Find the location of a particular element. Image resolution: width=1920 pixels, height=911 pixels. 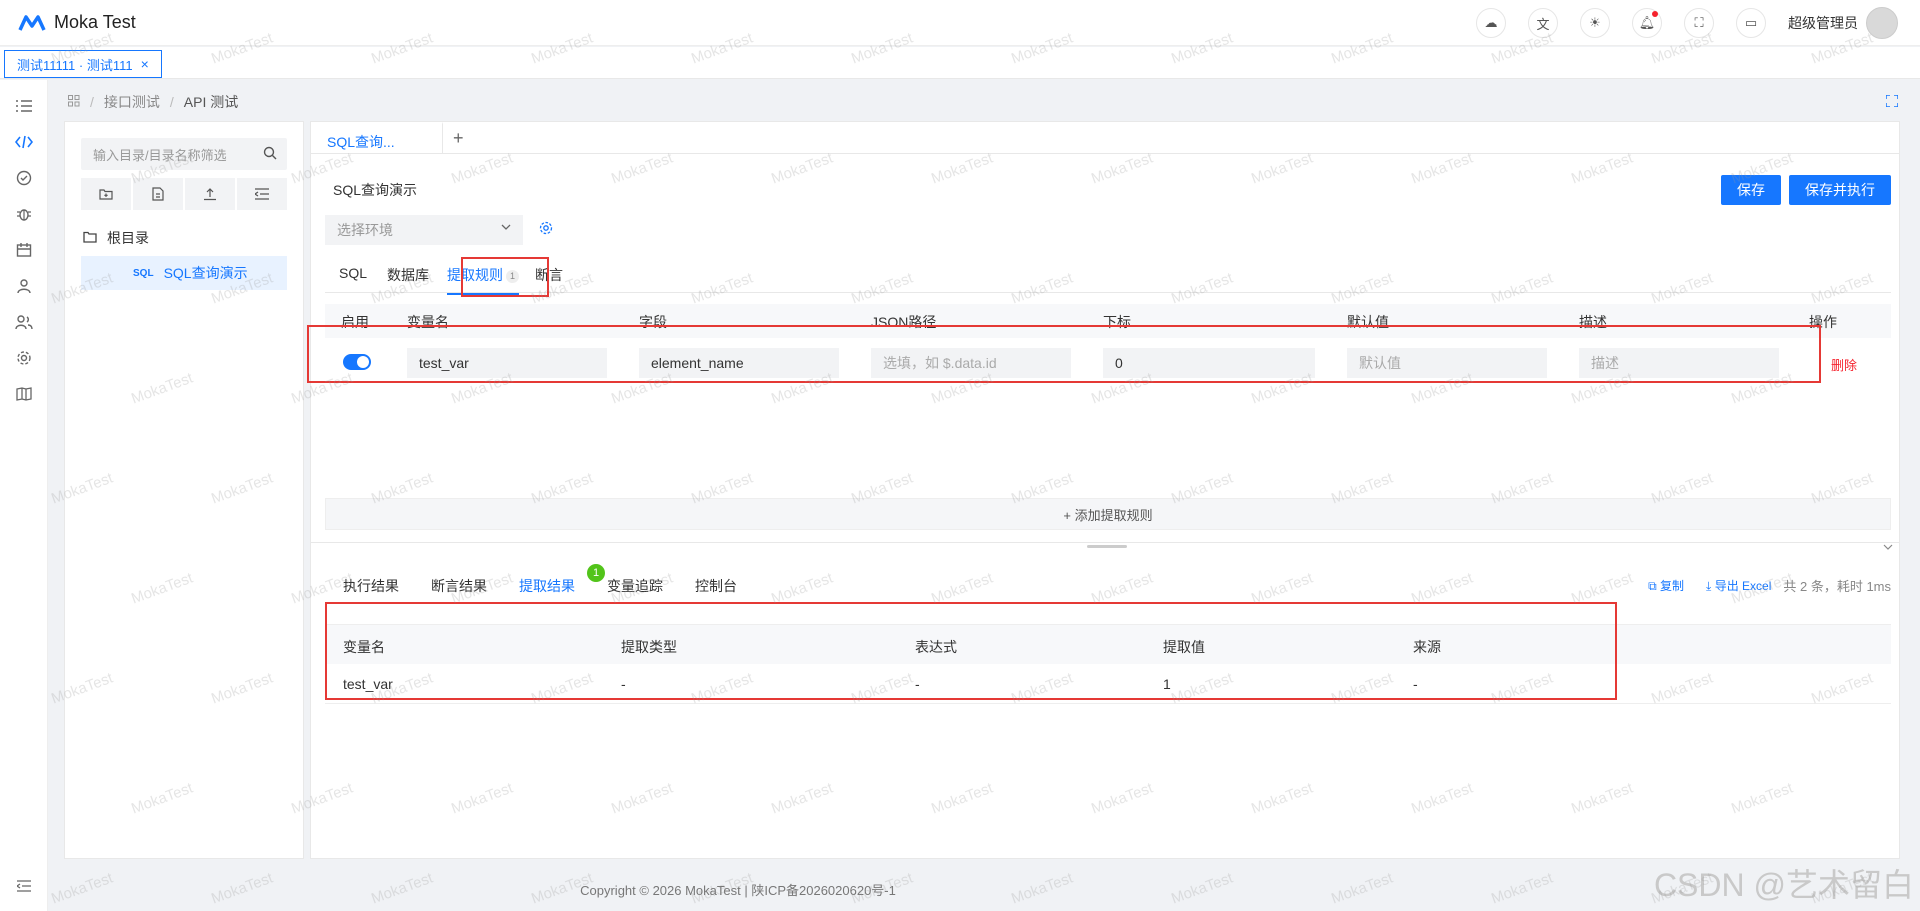

json-path-input: 选填，如 $.data.id is located at coordinates (971, 363).